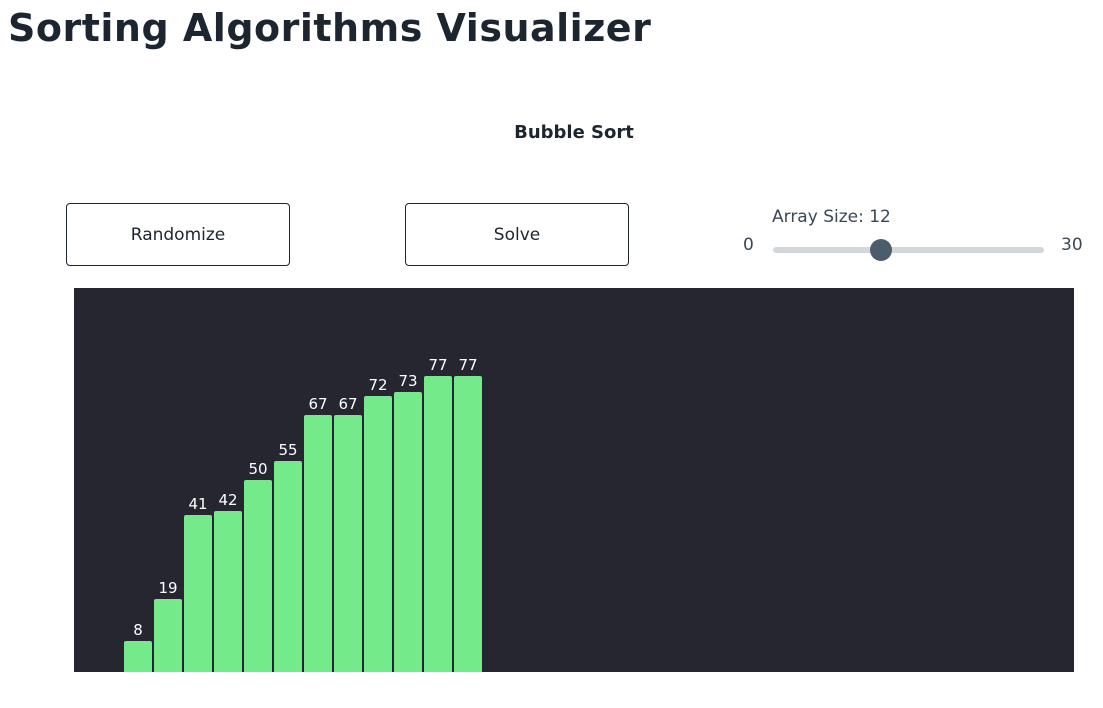 This screenshot has width=1103, height=708. Describe the element at coordinates (378, 384) in the screenshot. I see `bar-value-label: 72` at that location.